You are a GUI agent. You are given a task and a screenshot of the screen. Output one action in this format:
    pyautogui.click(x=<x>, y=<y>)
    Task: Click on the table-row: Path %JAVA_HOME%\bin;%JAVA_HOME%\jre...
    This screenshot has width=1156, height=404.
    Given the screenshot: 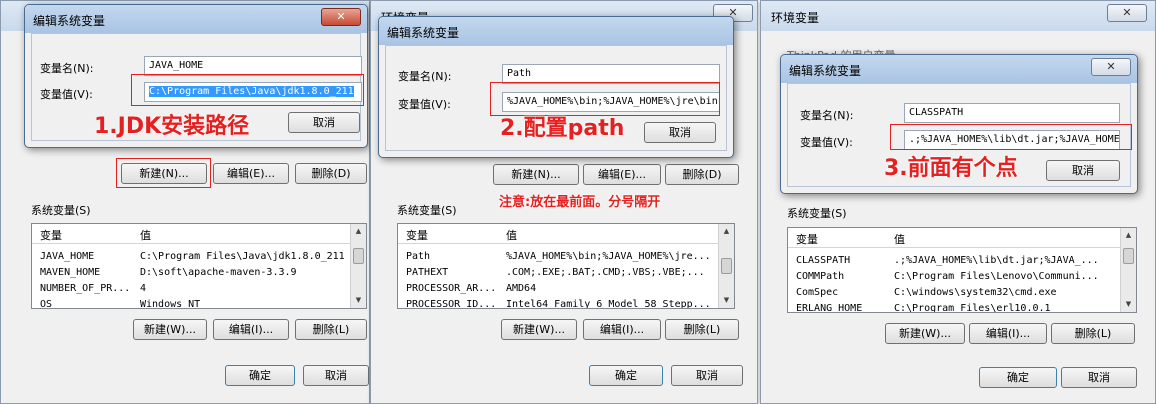 What is the action you would take?
    pyautogui.click(x=558, y=257)
    